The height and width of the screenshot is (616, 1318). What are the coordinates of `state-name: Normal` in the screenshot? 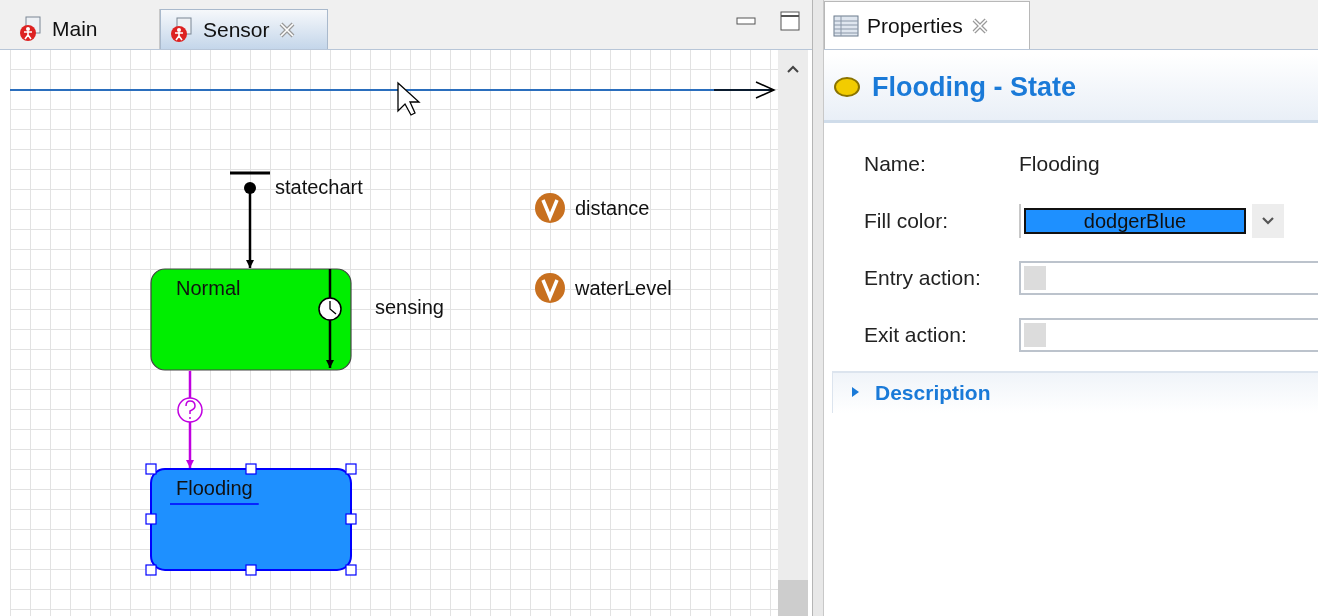 It's located at (208, 288).